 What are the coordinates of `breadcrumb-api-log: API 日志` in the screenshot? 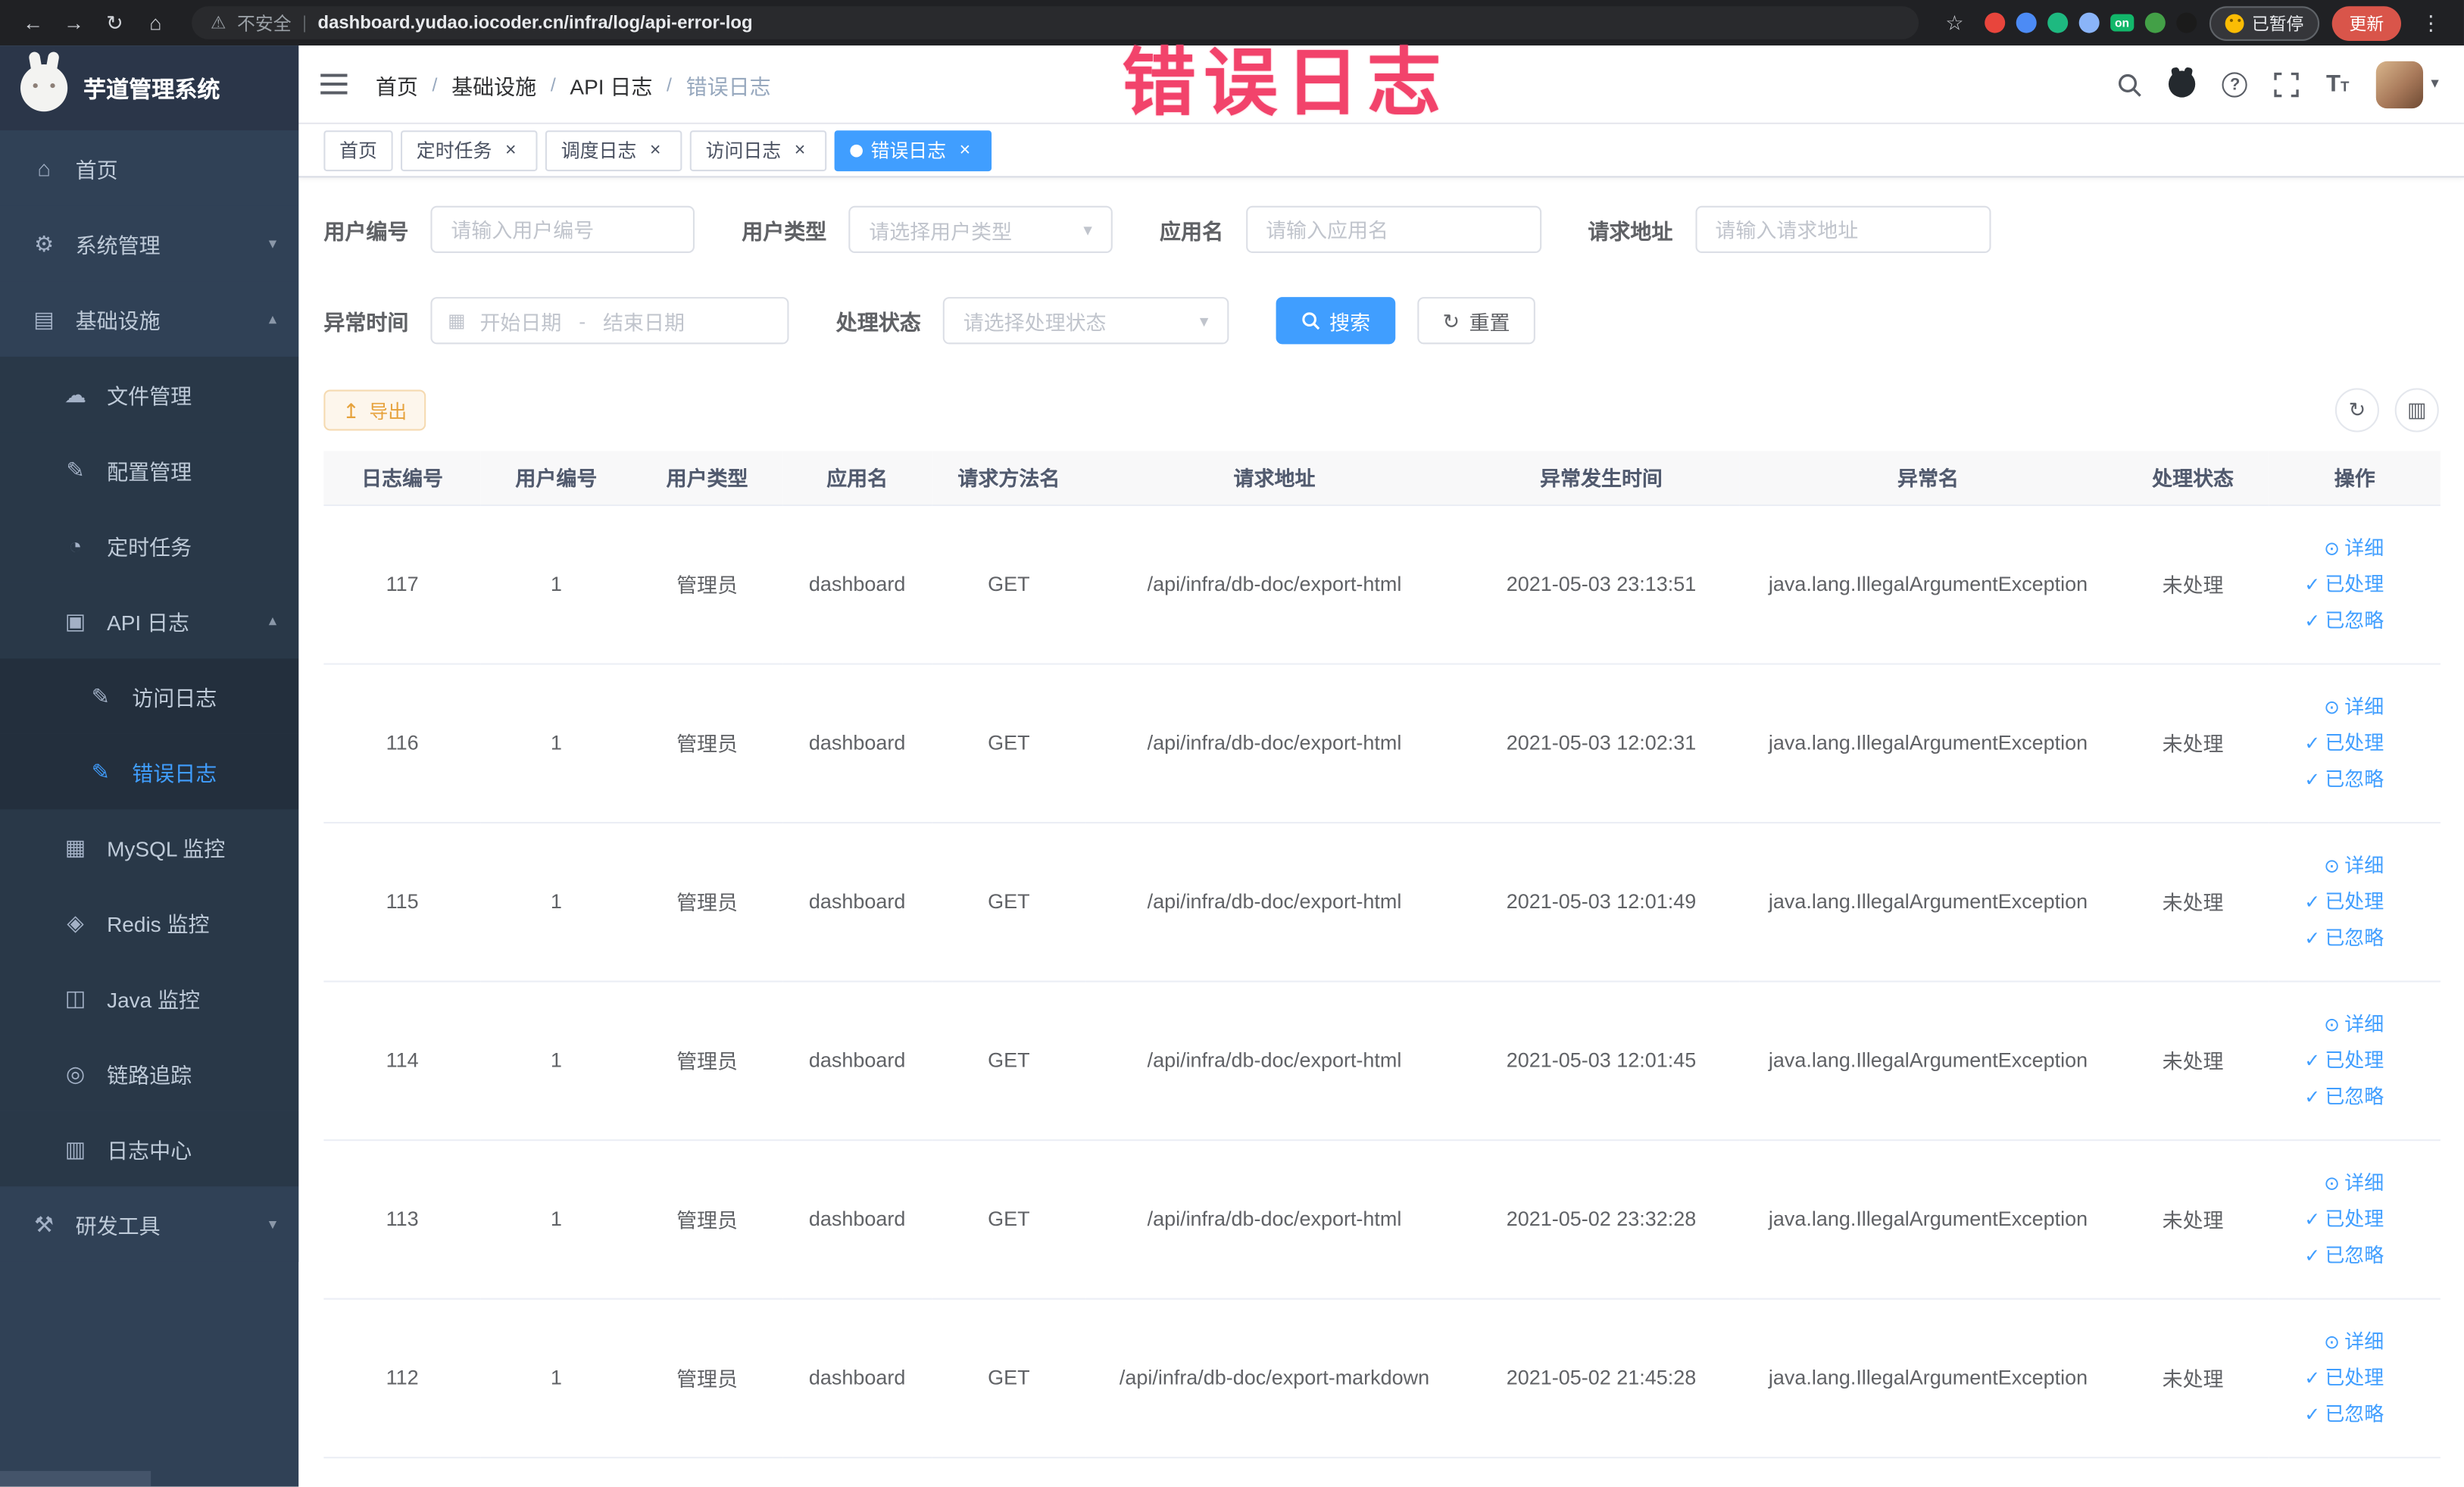 It's located at (611, 83).